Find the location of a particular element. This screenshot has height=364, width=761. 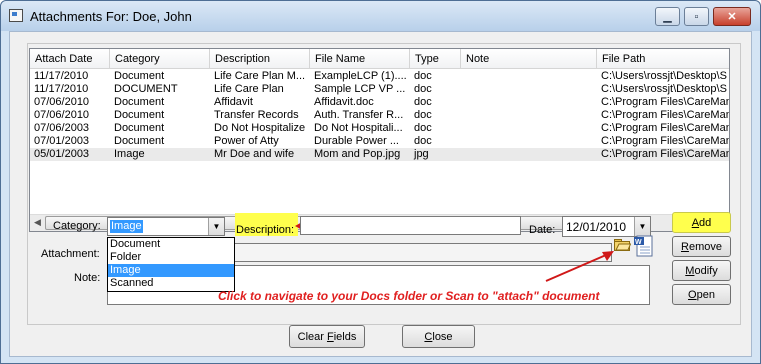

note-label: Note: is located at coordinates (87, 278).